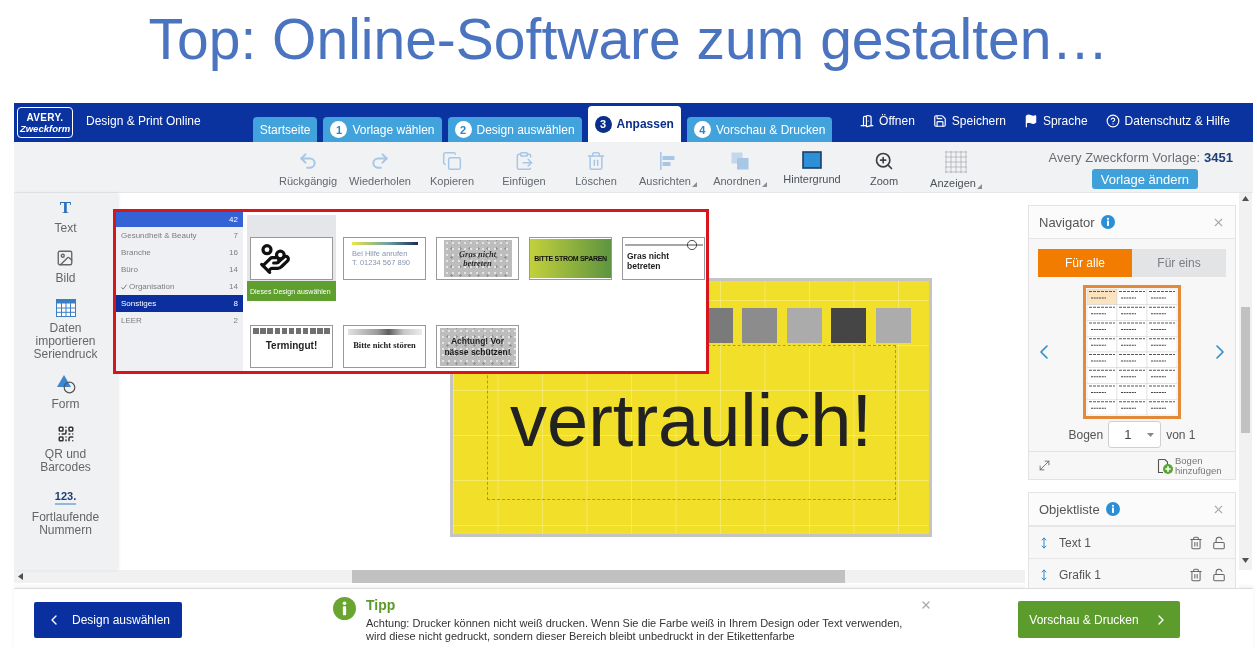 The width and height of the screenshot is (1257, 653). I want to click on category-item: LEER 2, so click(179, 320).